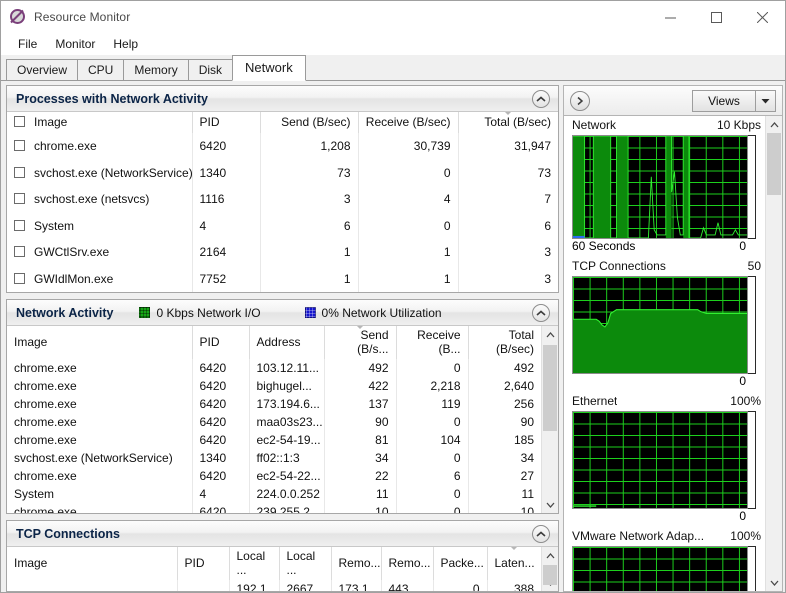 The height and width of the screenshot is (593, 786). Describe the element at coordinates (309, 172) in the screenshot. I see `cell-send: 73` at that location.